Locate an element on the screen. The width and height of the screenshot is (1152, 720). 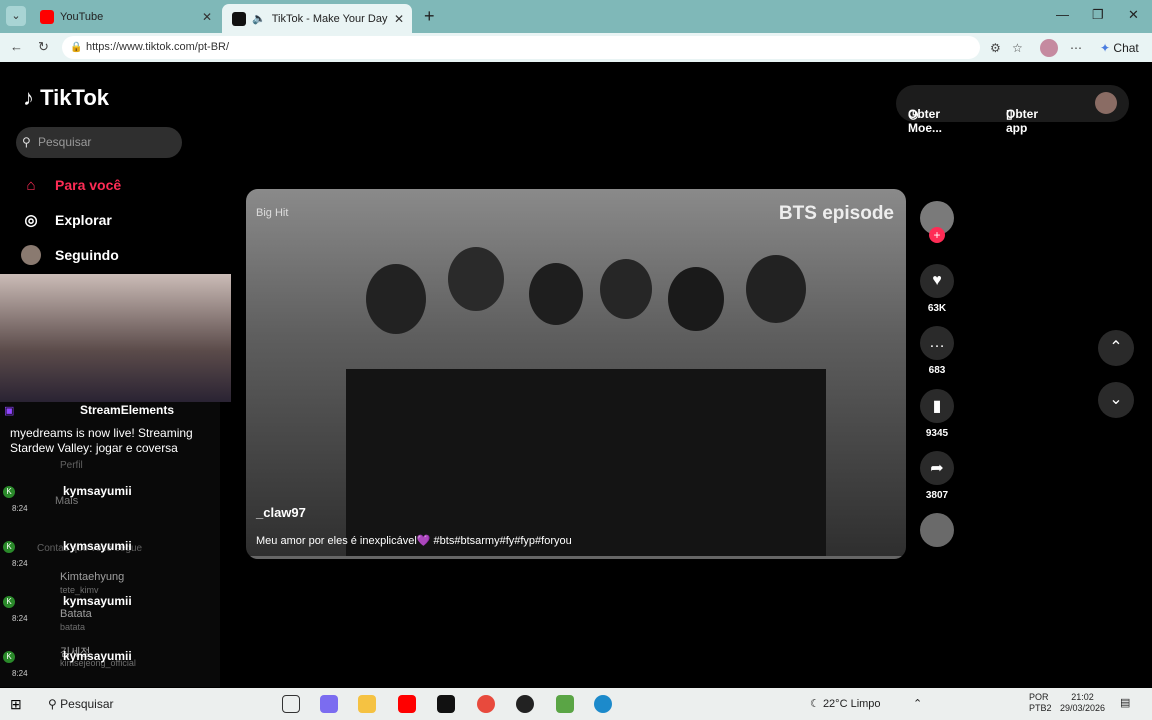
reload-icon: ↻ is located at coordinates (43, 47).